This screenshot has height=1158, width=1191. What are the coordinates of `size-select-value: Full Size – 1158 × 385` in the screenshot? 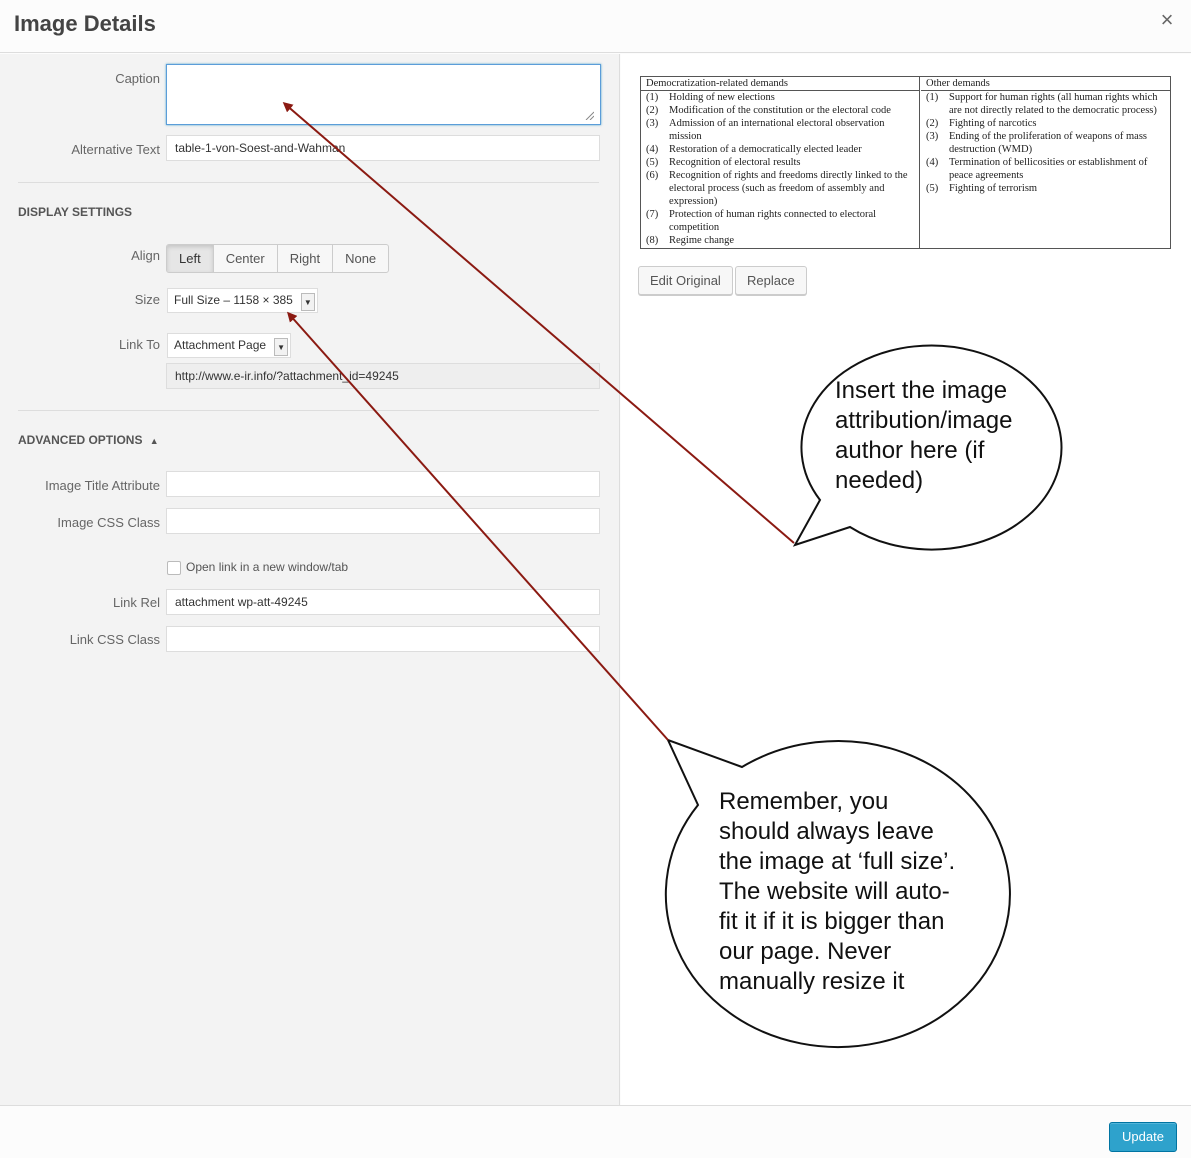 It's located at (233, 300).